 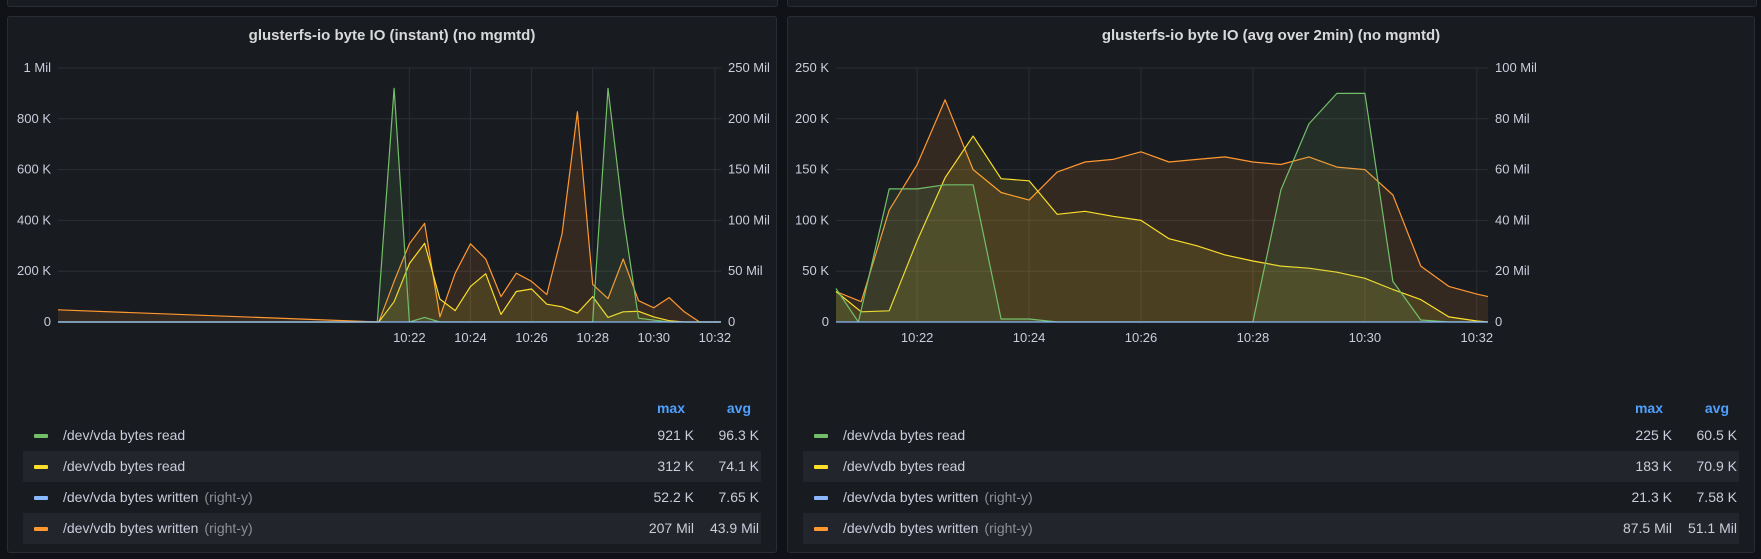 I want to click on y-left-tick-label: 100 K, so click(x=812, y=219).